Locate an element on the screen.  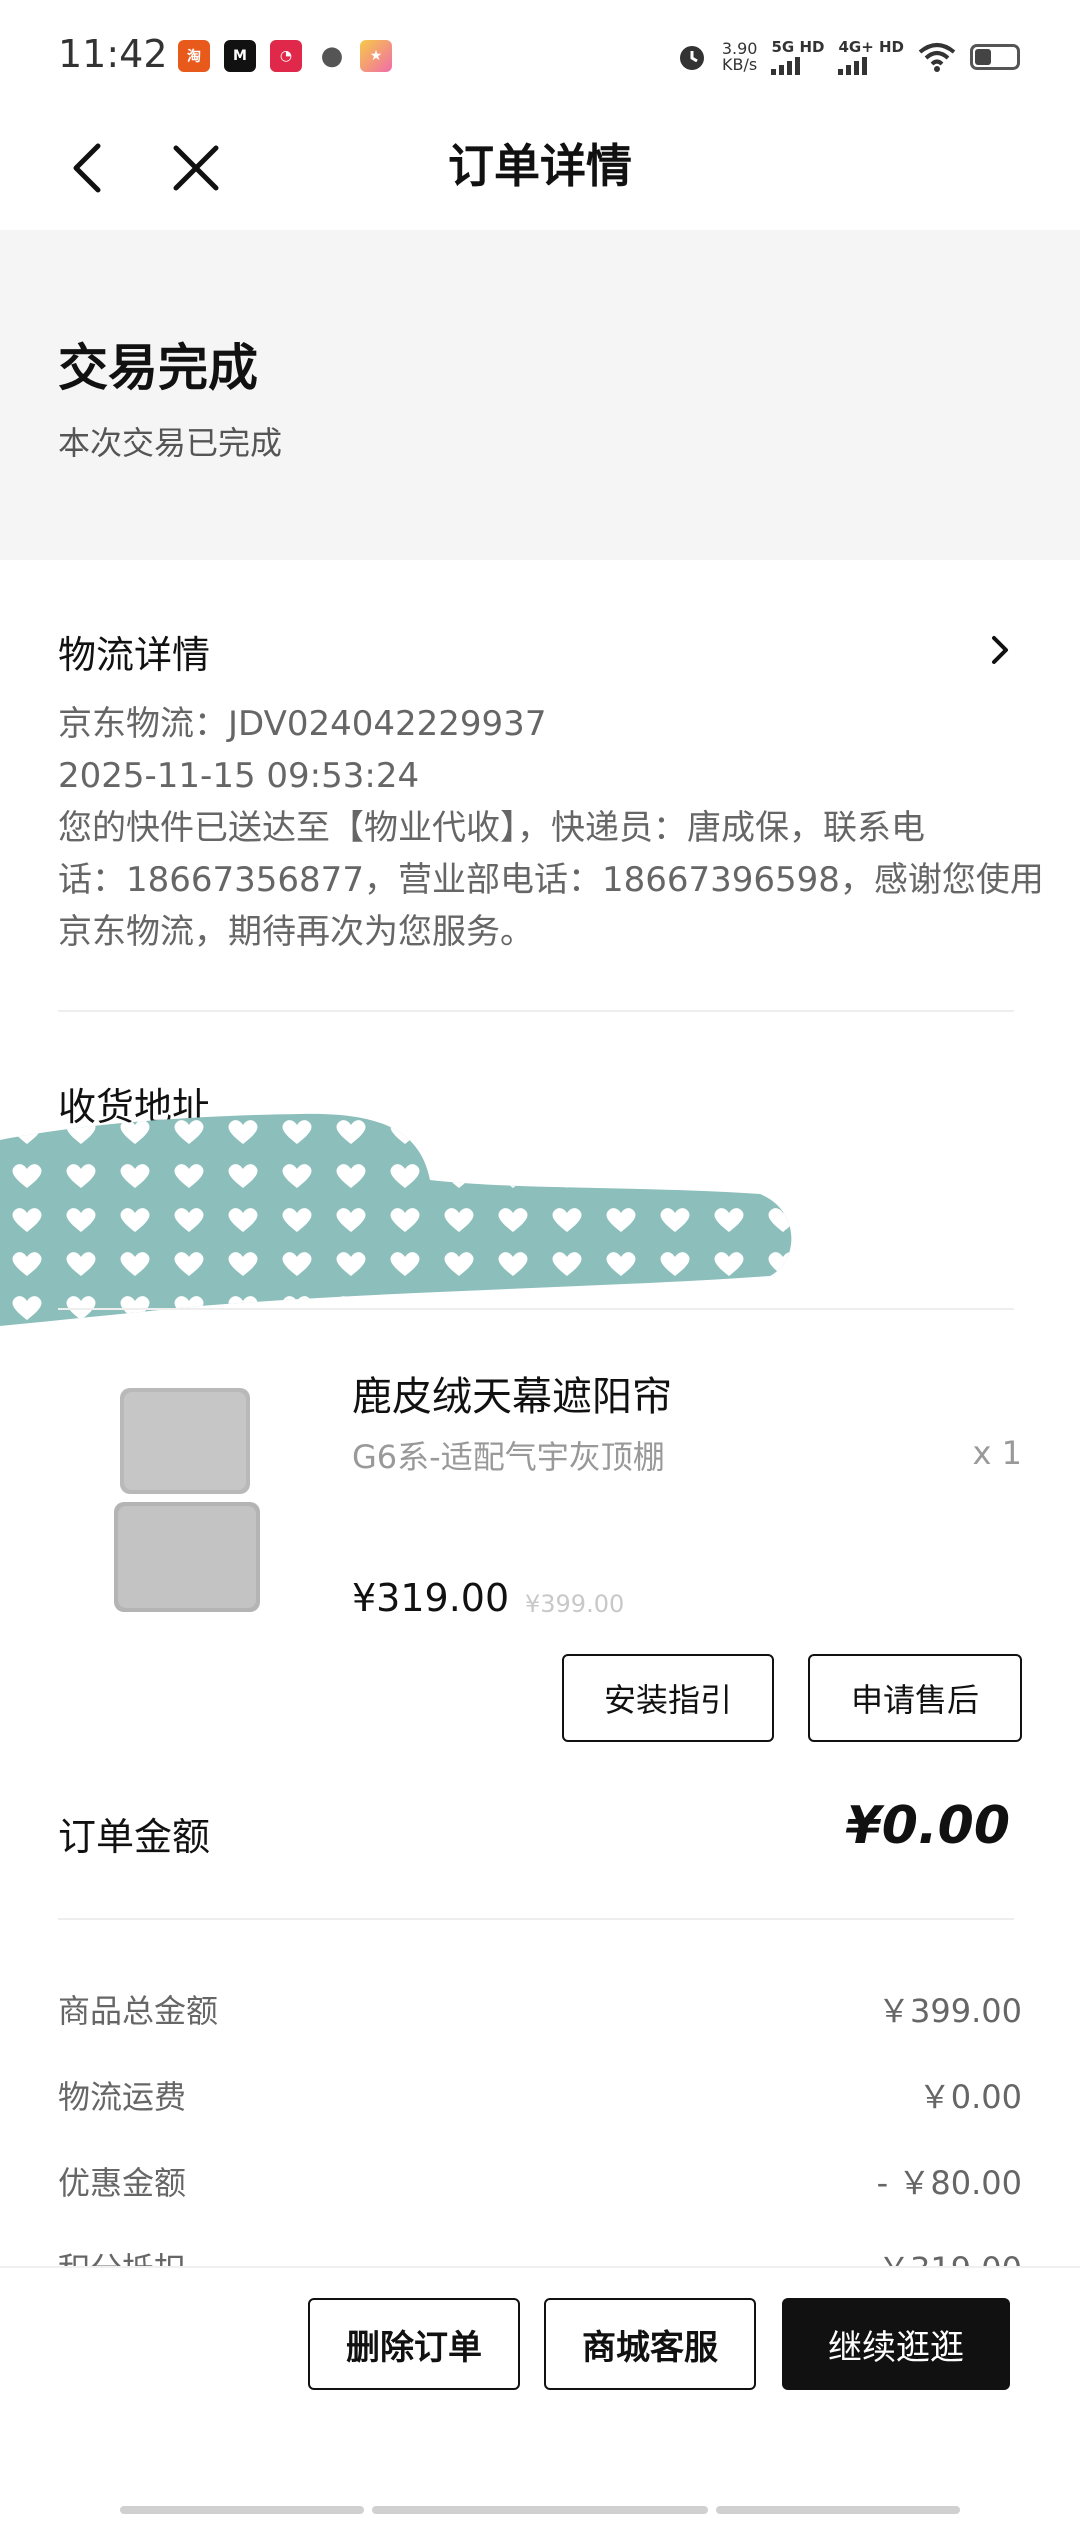
order-status-title: 交易完成 is located at coordinates (158, 368).